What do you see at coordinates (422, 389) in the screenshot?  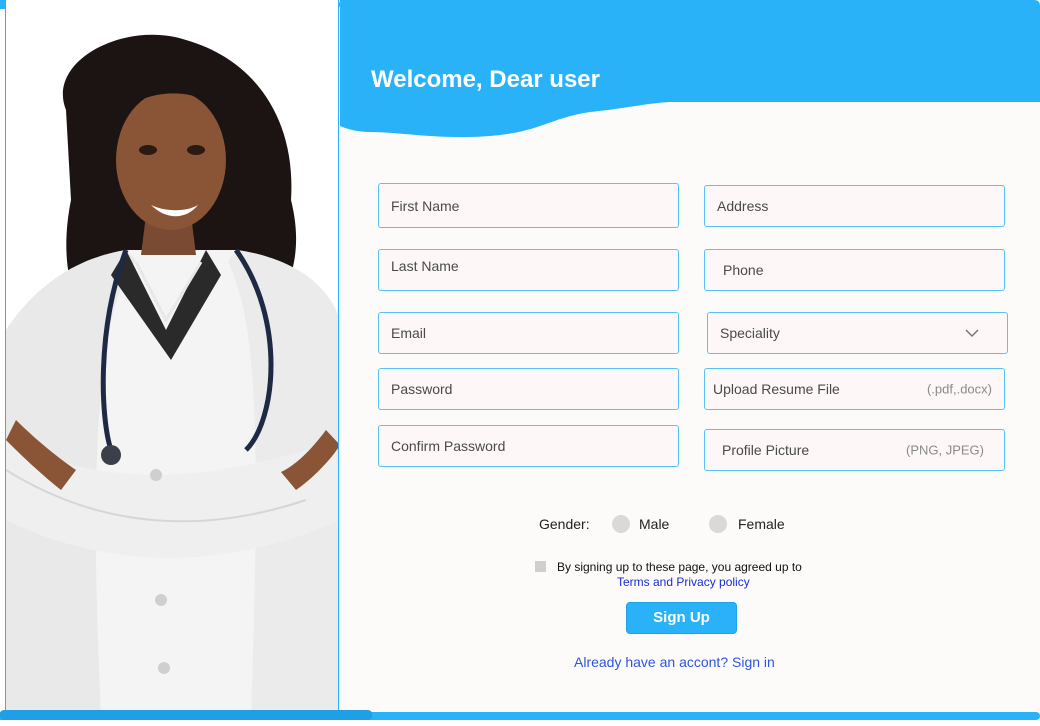 I see `password-label: Password` at bounding box center [422, 389].